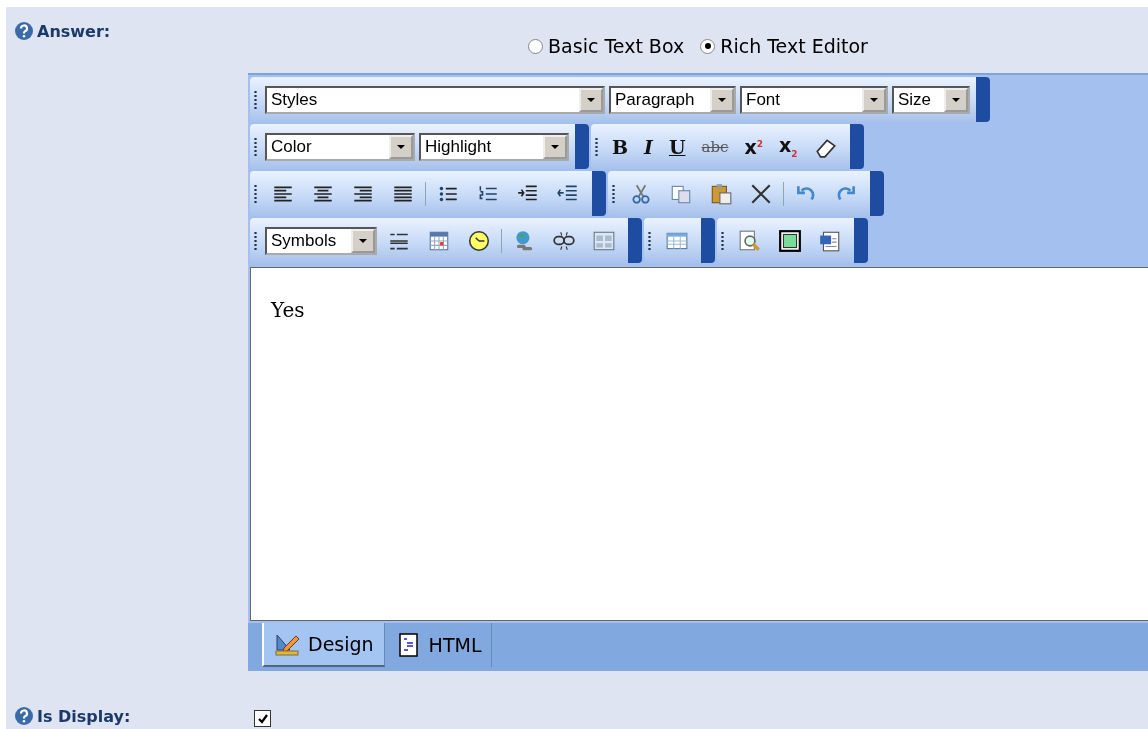 The image size is (1148, 729). I want to click on field-label: Is Display:, so click(84, 716).